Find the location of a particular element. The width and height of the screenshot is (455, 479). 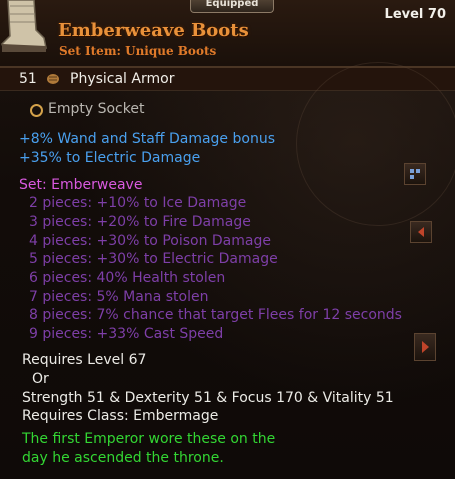

armor-label: Physical Armor is located at coordinates (122, 79).